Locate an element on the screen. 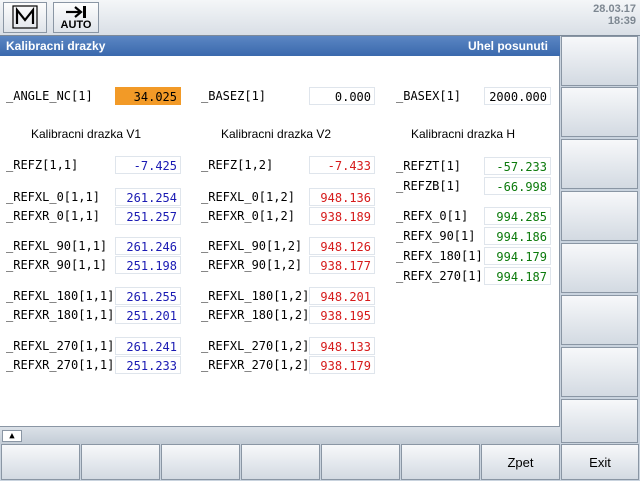 The image size is (640, 481). arrow-into-bar-icon is located at coordinates (76, 12).